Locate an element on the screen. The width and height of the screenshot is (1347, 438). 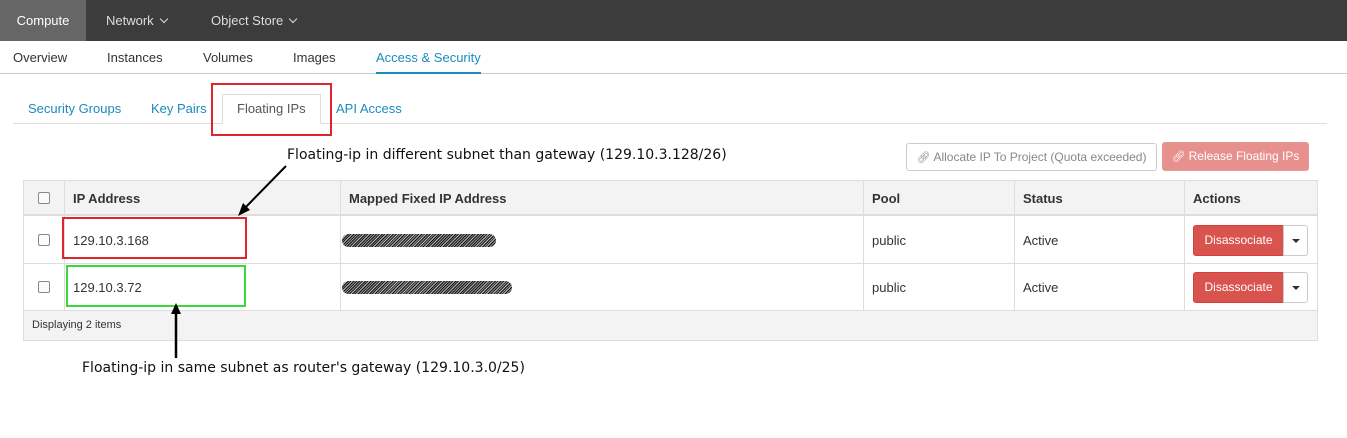
annotation-arrows is located at coordinates (229, 261).